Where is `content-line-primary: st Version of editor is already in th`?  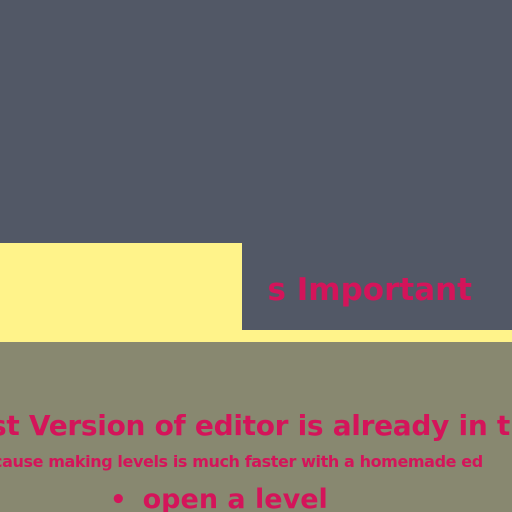 content-line-primary: st Version of editor is already in th is located at coordinates (256, 425).